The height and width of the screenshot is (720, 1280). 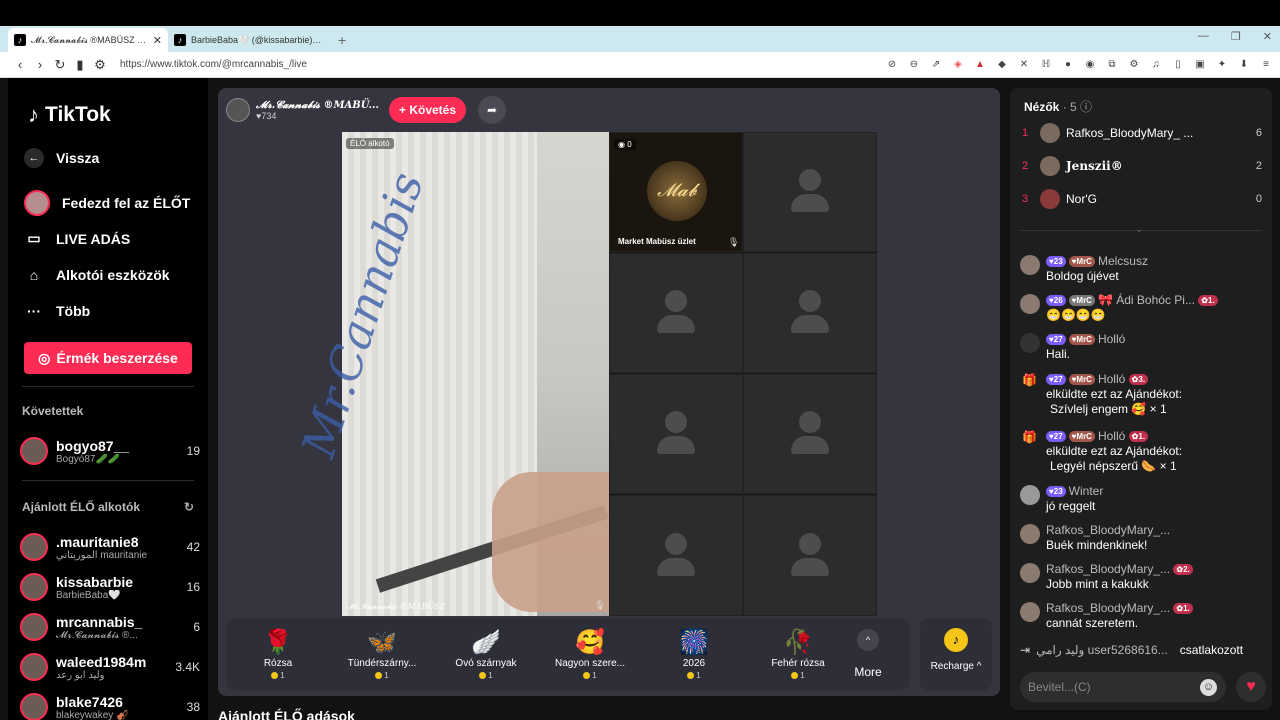 I want to click on account-subname: blakeywakey 🎻, so click(x=92, y=714).